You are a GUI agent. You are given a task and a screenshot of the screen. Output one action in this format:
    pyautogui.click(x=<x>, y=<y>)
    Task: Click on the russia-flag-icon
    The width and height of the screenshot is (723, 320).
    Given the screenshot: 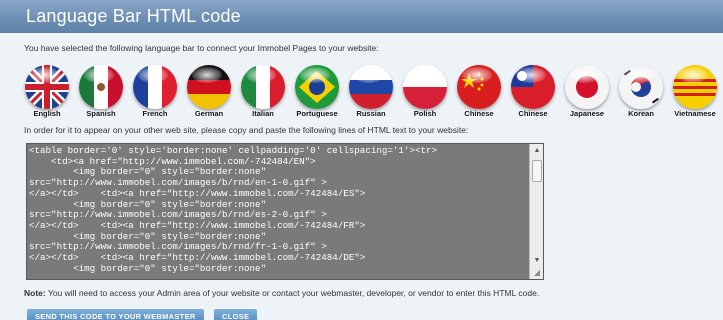 What is the action you would take?
    pyautogui.click(x=371, y=87)
    